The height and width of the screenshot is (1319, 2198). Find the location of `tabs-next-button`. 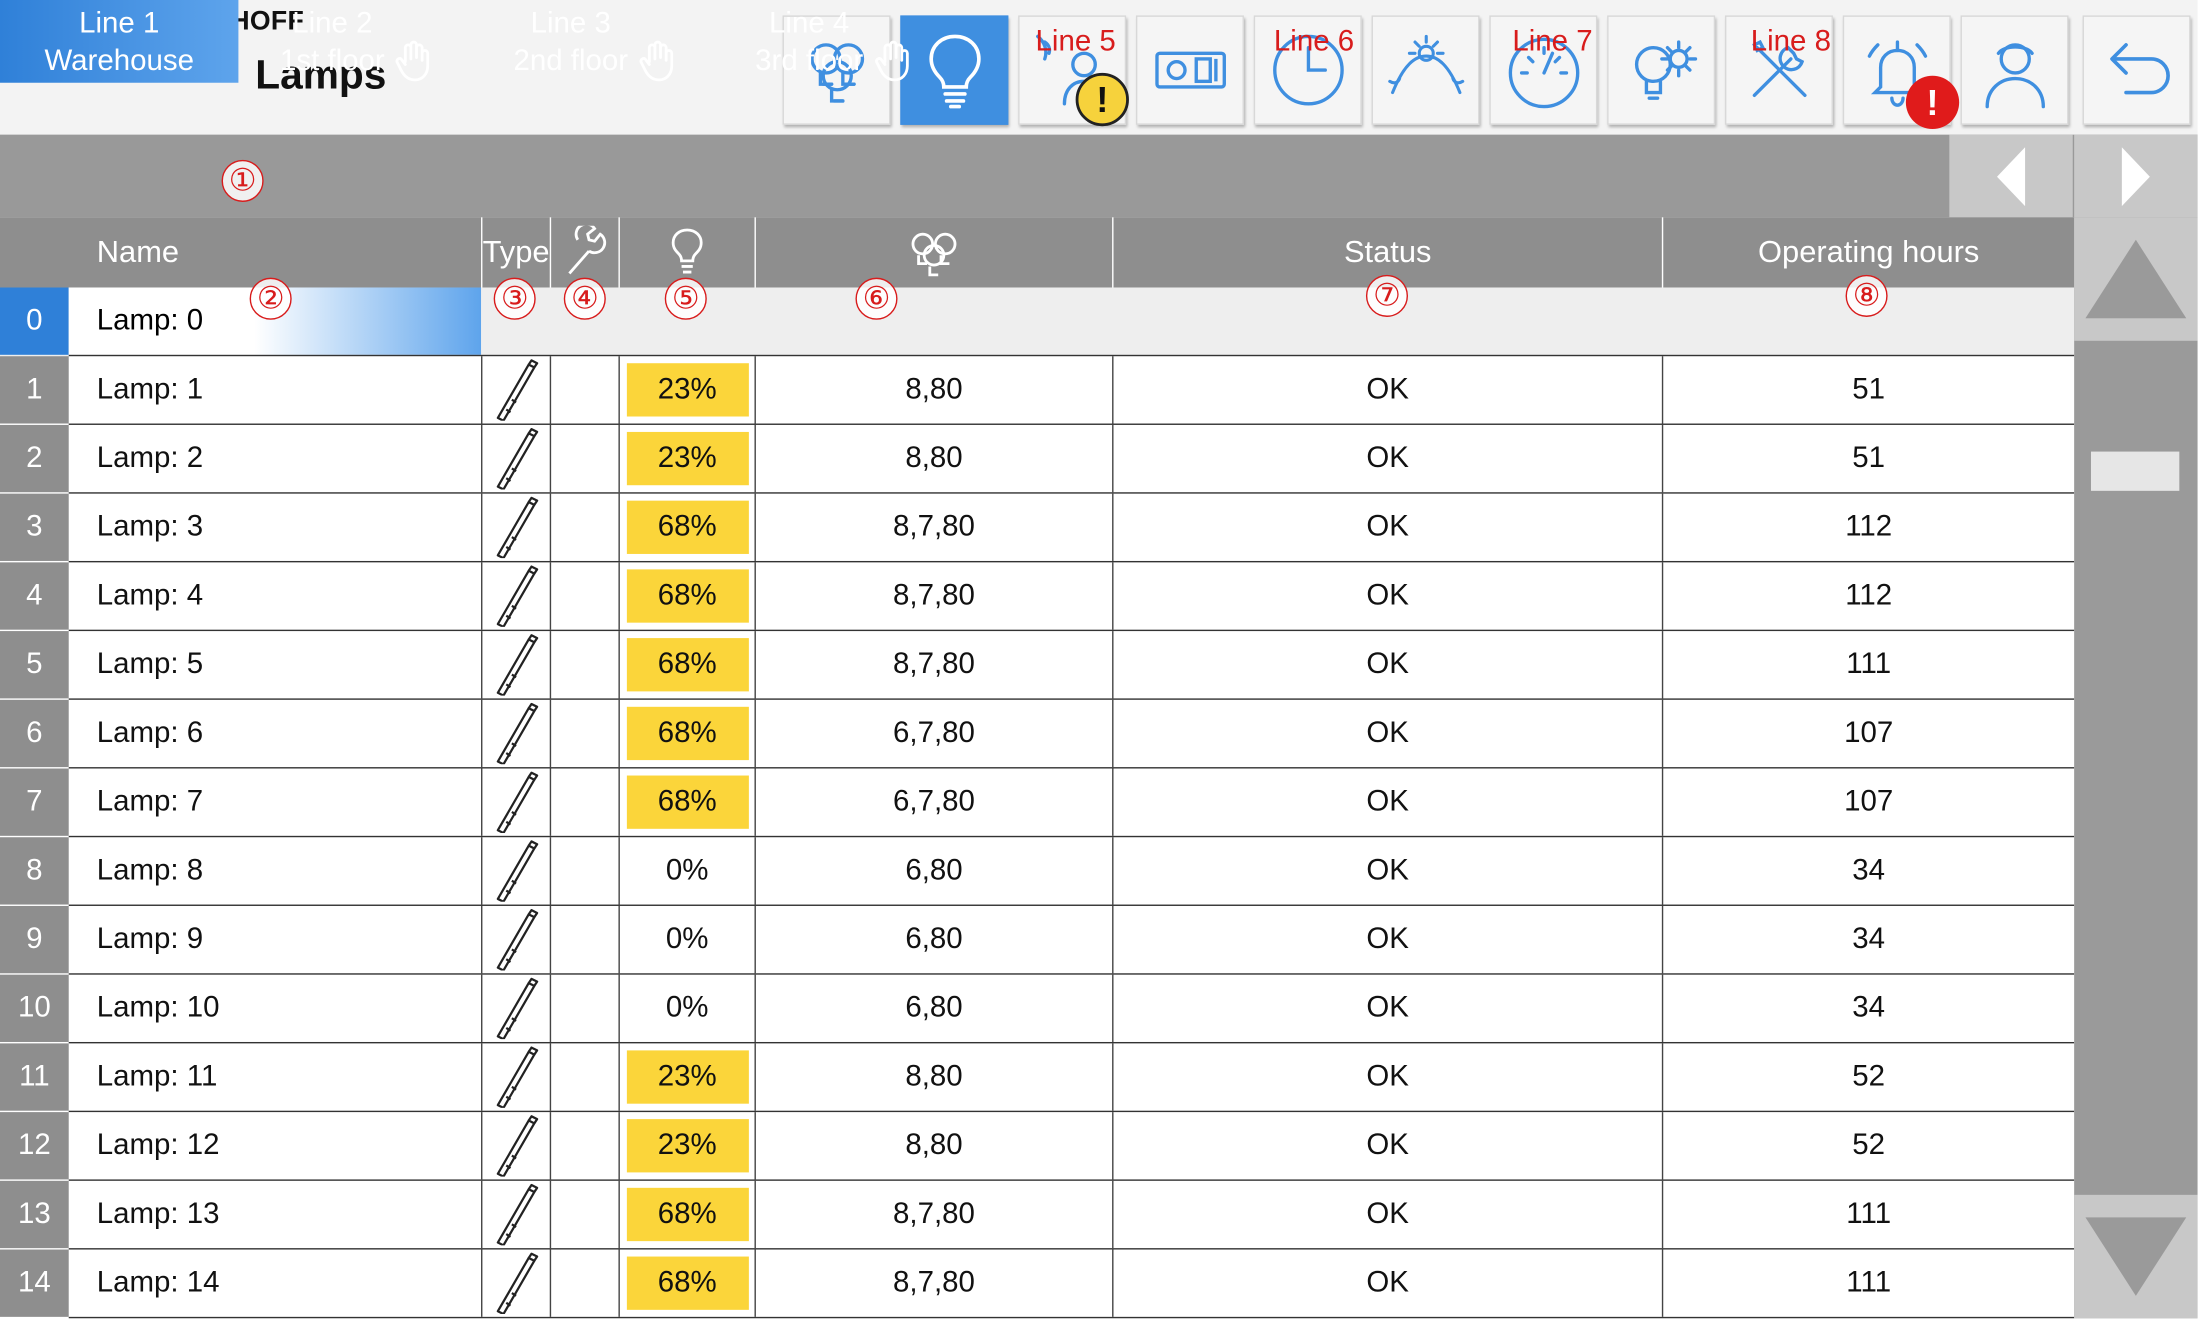

tabs-next-button is located at coordinates (2136, 176).